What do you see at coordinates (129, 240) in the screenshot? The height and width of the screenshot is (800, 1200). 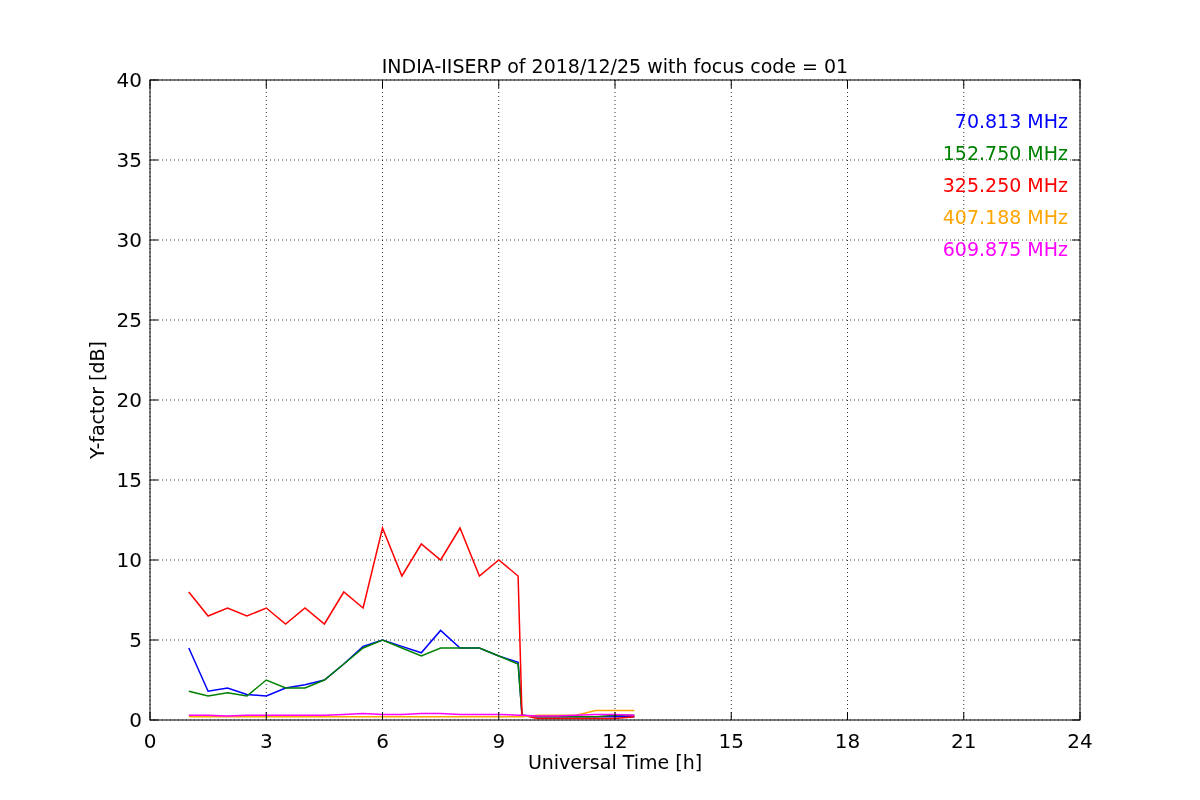 I see `tick-label: 30` at bounding box center [129, 240].